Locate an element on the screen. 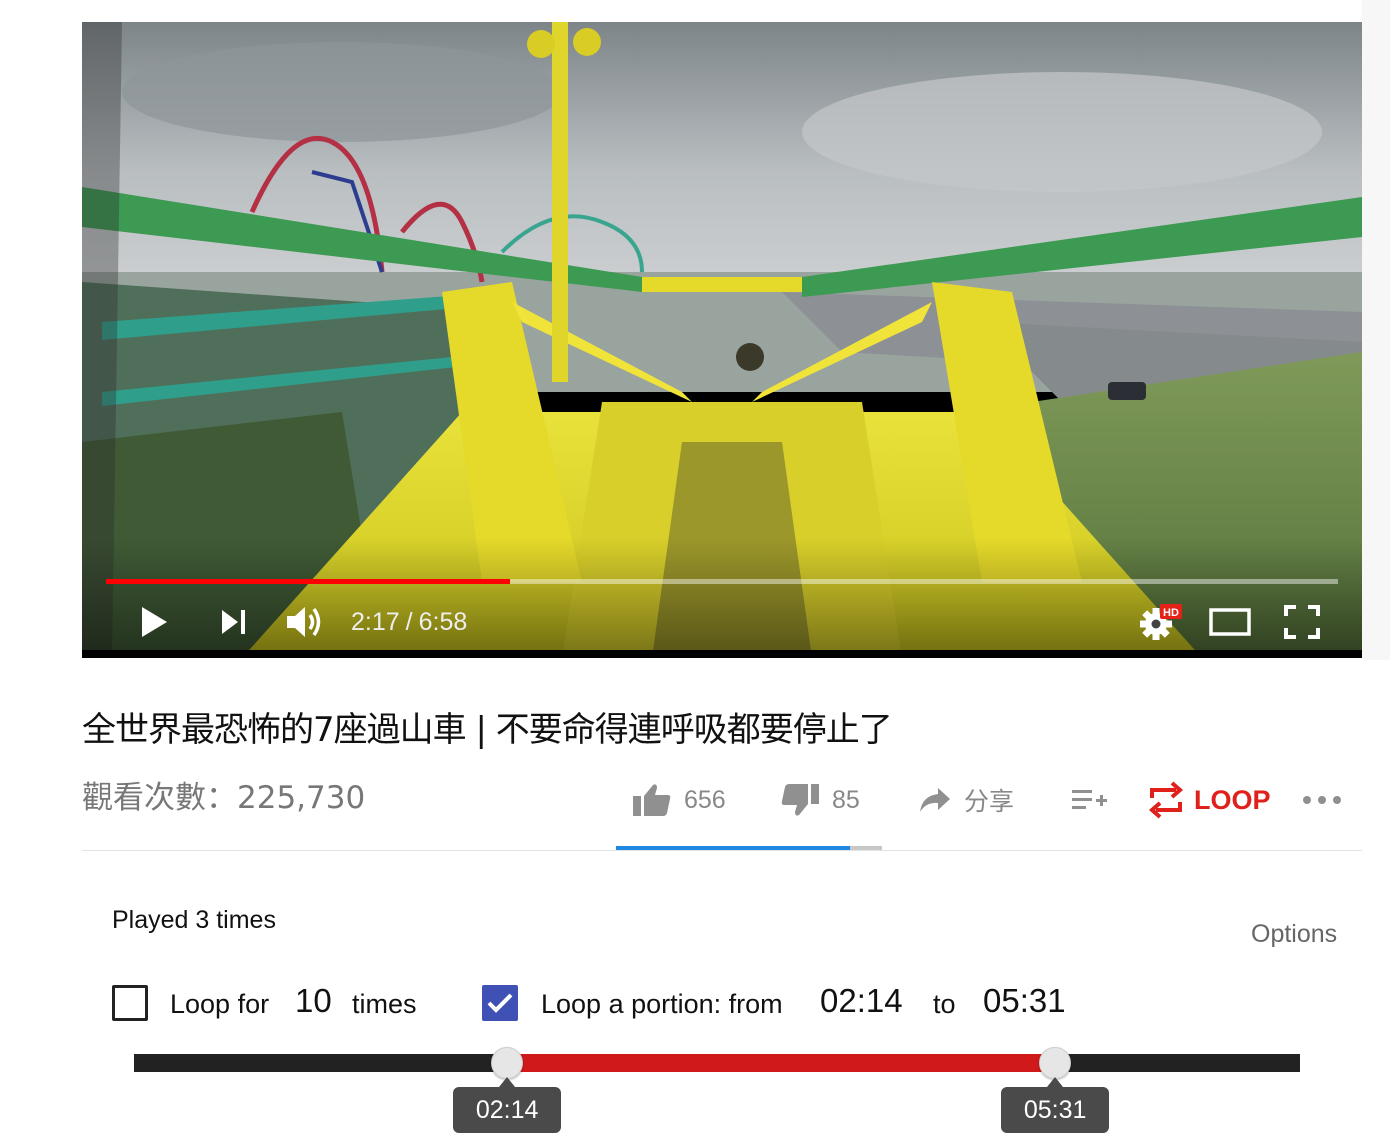  played-count-text: Played 3 times is located at coordinates (194, 920).